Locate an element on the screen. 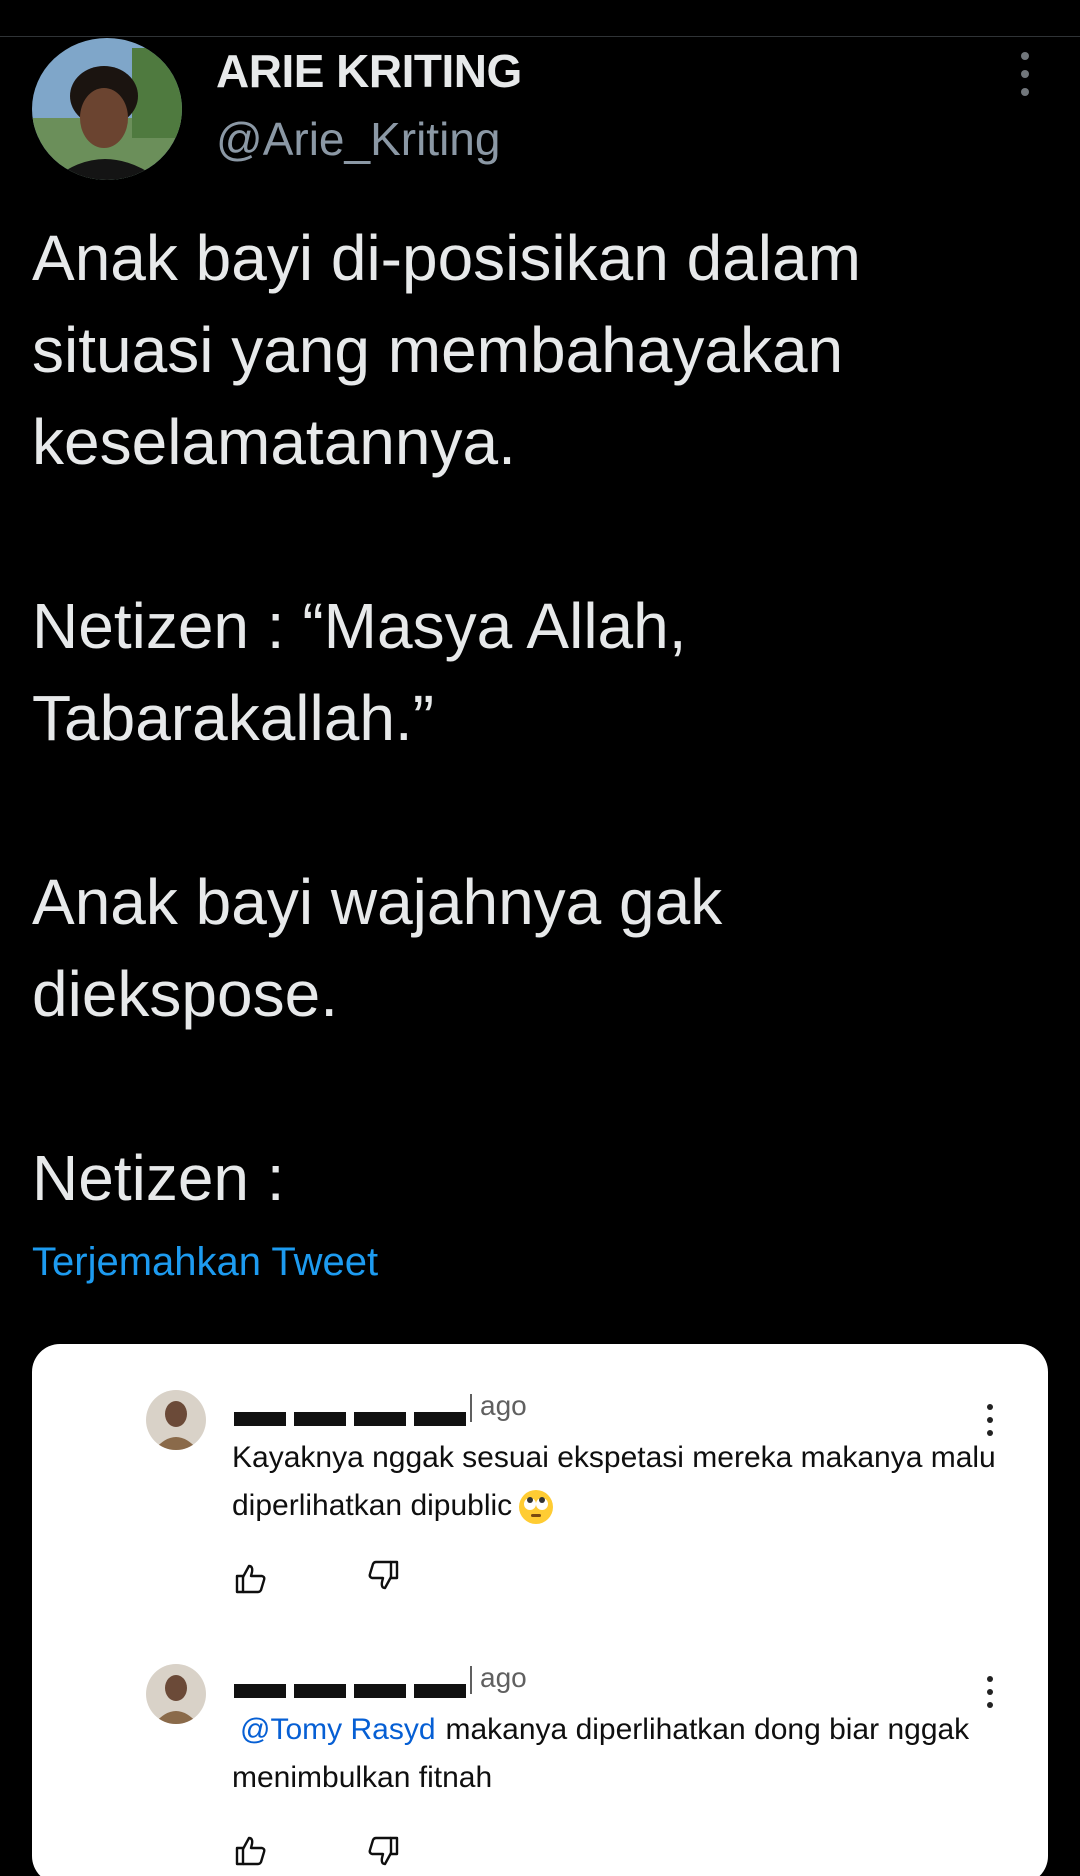 The width and height of the screenshot is (1080, 1876). top-divider is located at coordinates (540, 36).